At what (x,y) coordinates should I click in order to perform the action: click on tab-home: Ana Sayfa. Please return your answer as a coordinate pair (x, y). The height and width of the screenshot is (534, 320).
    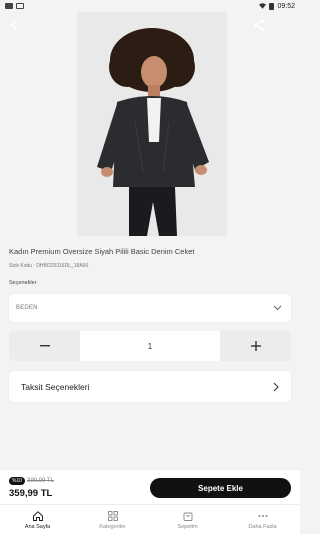
    Looking at the image, I should click on (37, 519).